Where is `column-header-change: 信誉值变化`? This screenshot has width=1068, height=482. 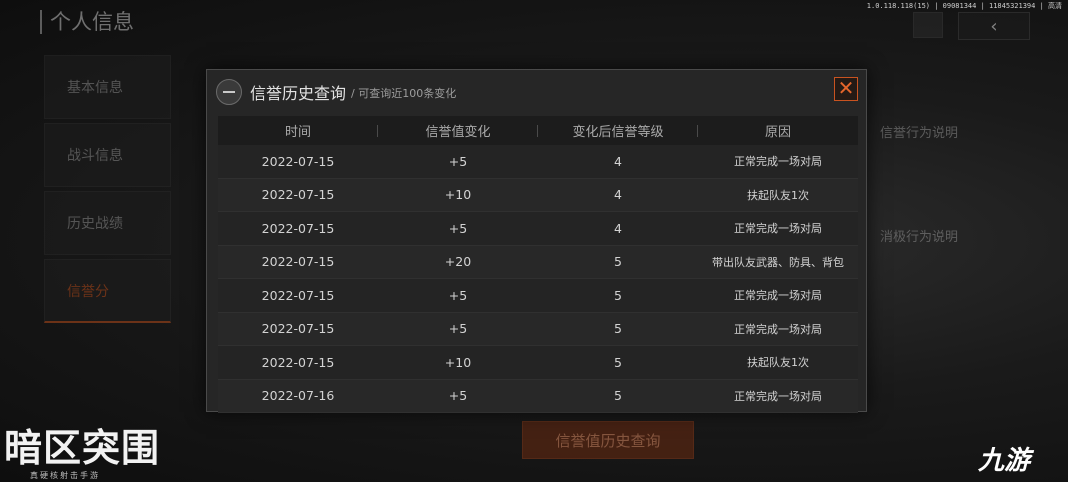 column-header-change: 信誉值变化 is located at coordinates (458, 130).